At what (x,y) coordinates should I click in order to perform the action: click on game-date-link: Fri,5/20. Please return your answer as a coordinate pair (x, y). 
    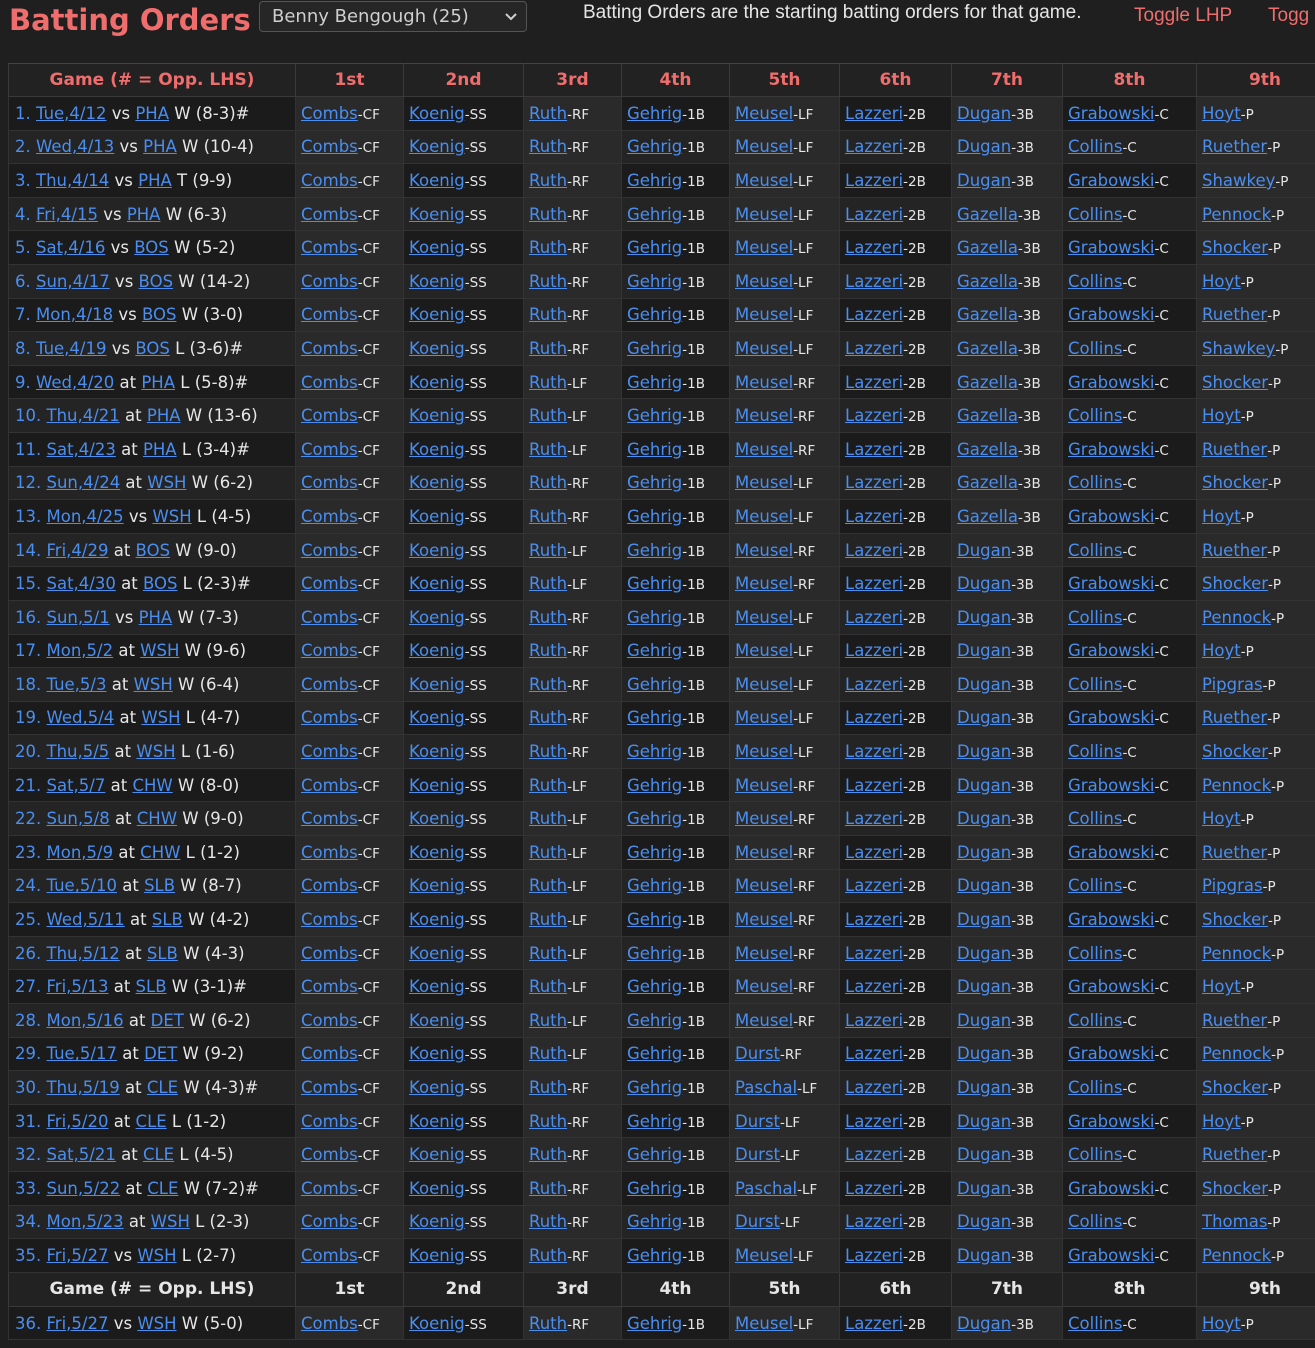
    Looking at the image, I should click on (78, 1121).